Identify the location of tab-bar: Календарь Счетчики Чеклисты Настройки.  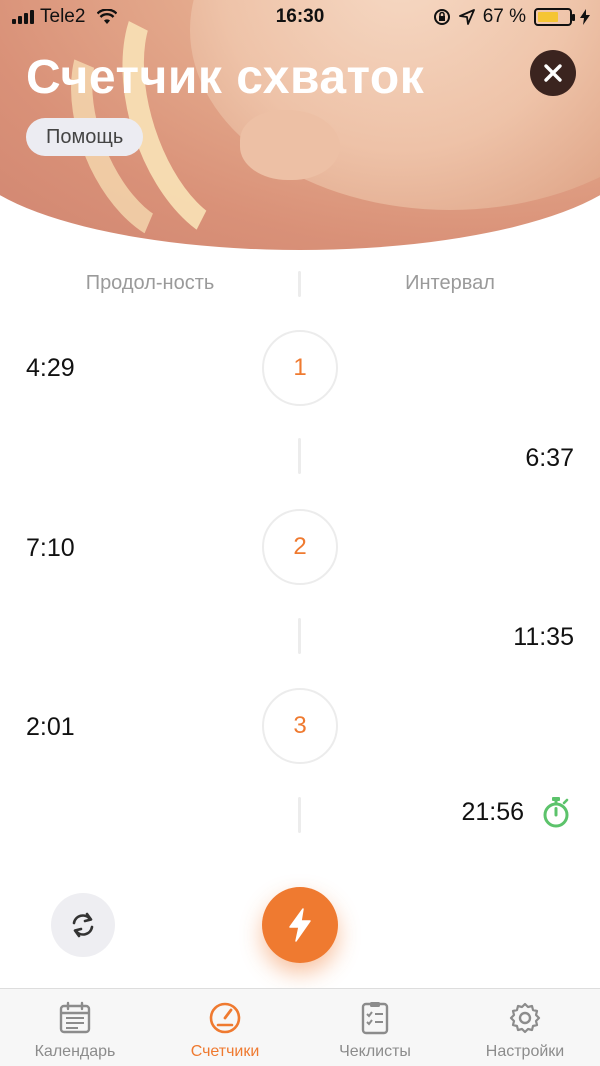
(300, 1027).